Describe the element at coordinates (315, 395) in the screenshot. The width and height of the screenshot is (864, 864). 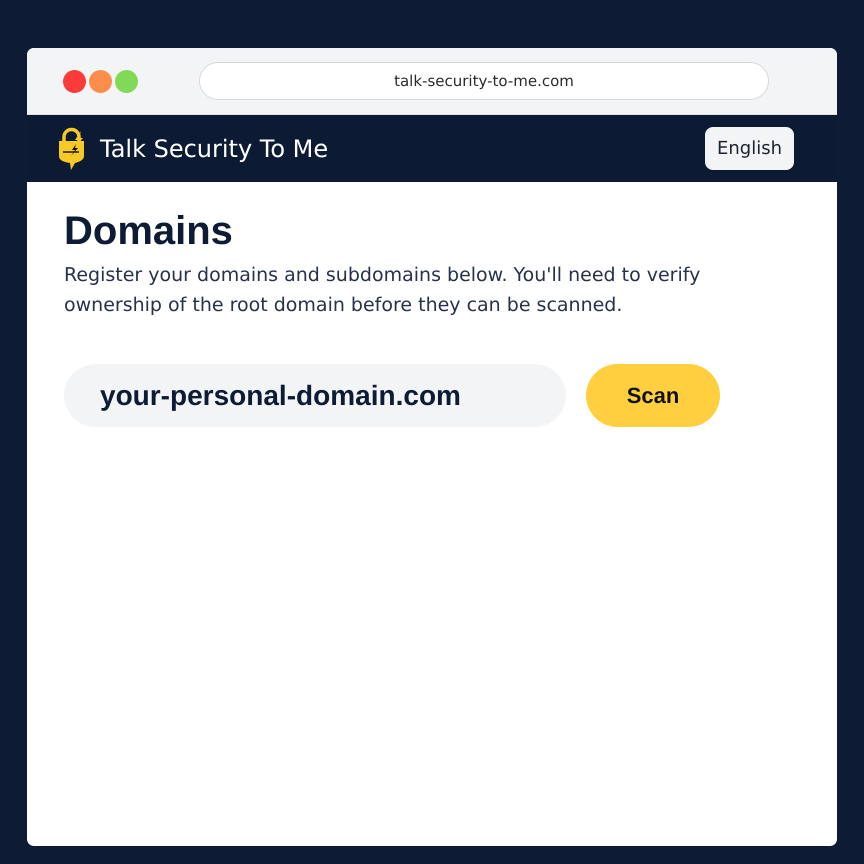
I see `domain-input-field: your-personal-domain.com` at that location.